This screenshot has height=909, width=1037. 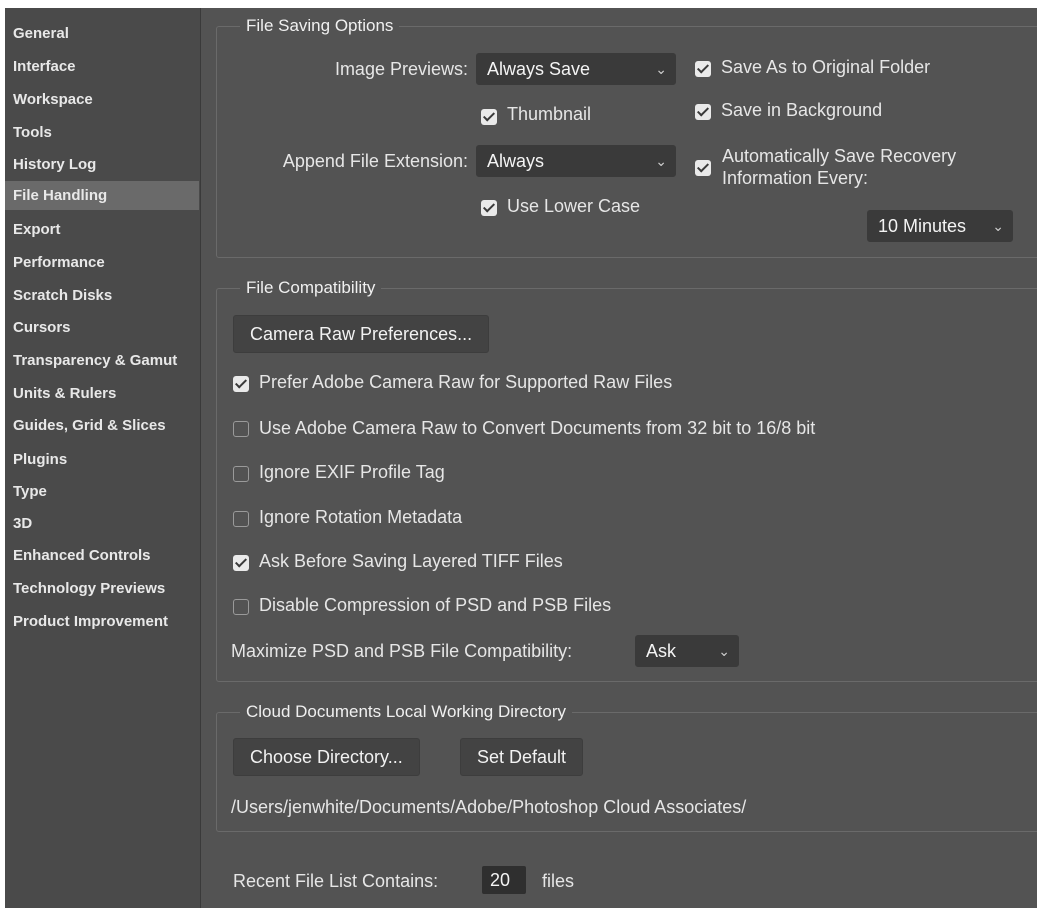 I want to click on ask-before-saving-tiff-label: Ask Before Saving Layered TIFF Files, so click(x=411, y=561).